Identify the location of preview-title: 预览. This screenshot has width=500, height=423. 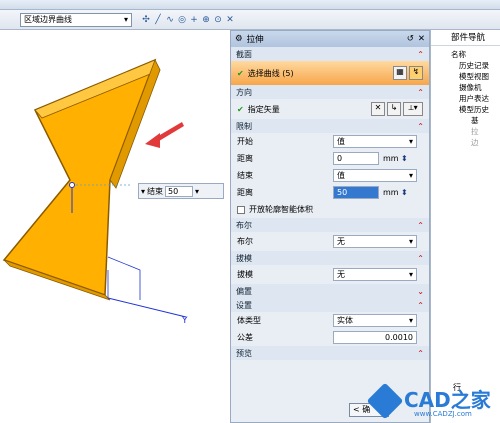
(244, 353).